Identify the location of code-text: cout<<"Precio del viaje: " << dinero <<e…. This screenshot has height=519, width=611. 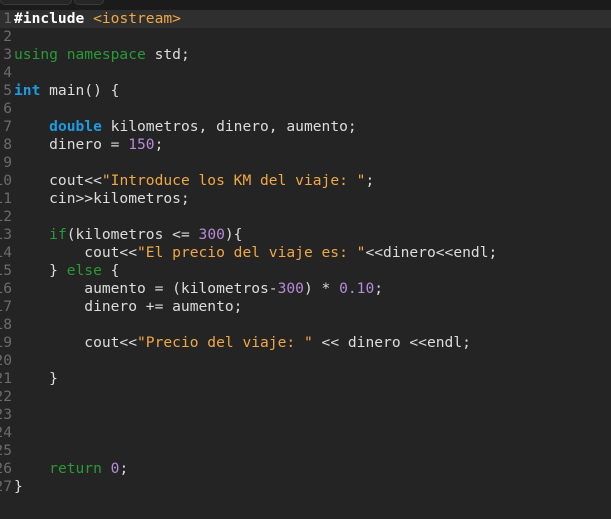
(242, 343).